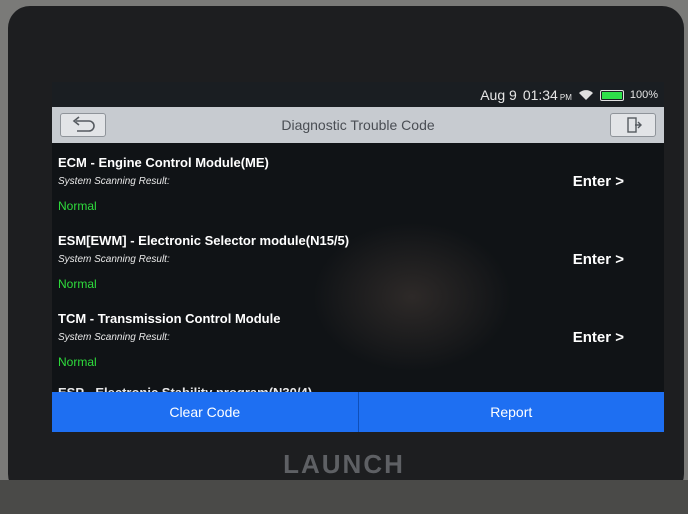  I want to click on report-button: Report, so click(510, 412).